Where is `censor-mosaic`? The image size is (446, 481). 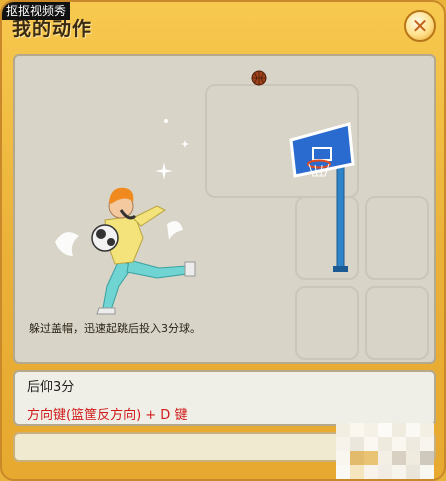
censor-mosaic is located at coordinates (389, 451).